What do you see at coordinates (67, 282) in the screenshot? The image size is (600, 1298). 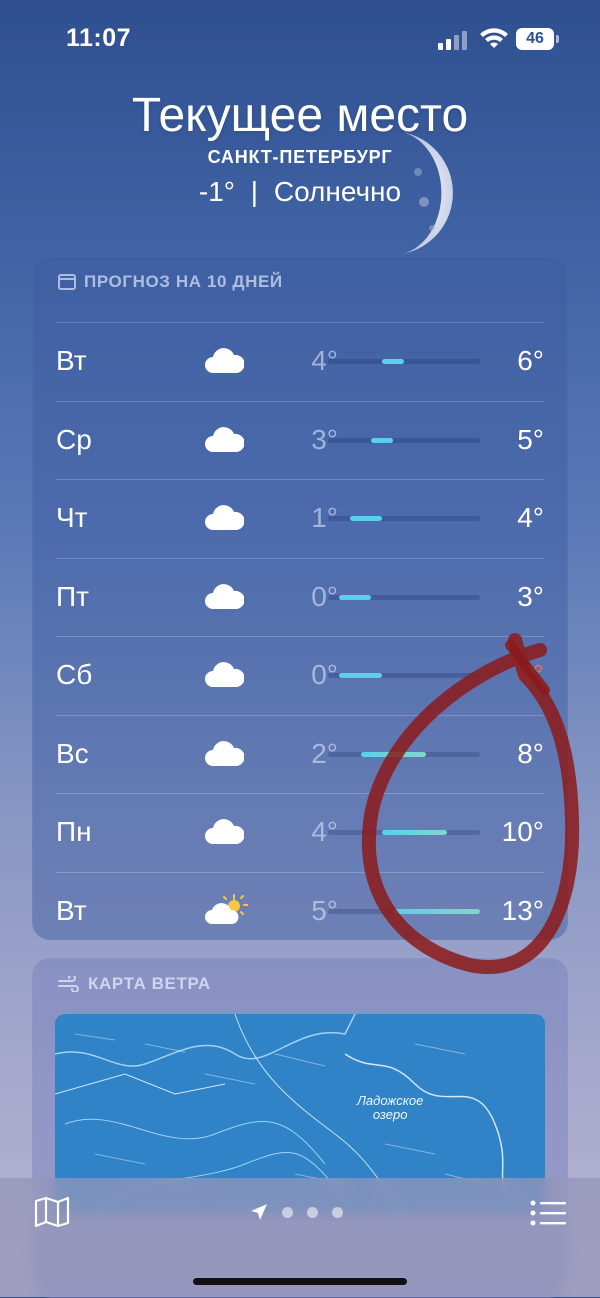 I see `calendar-icon` at bounding box center [67, 282].